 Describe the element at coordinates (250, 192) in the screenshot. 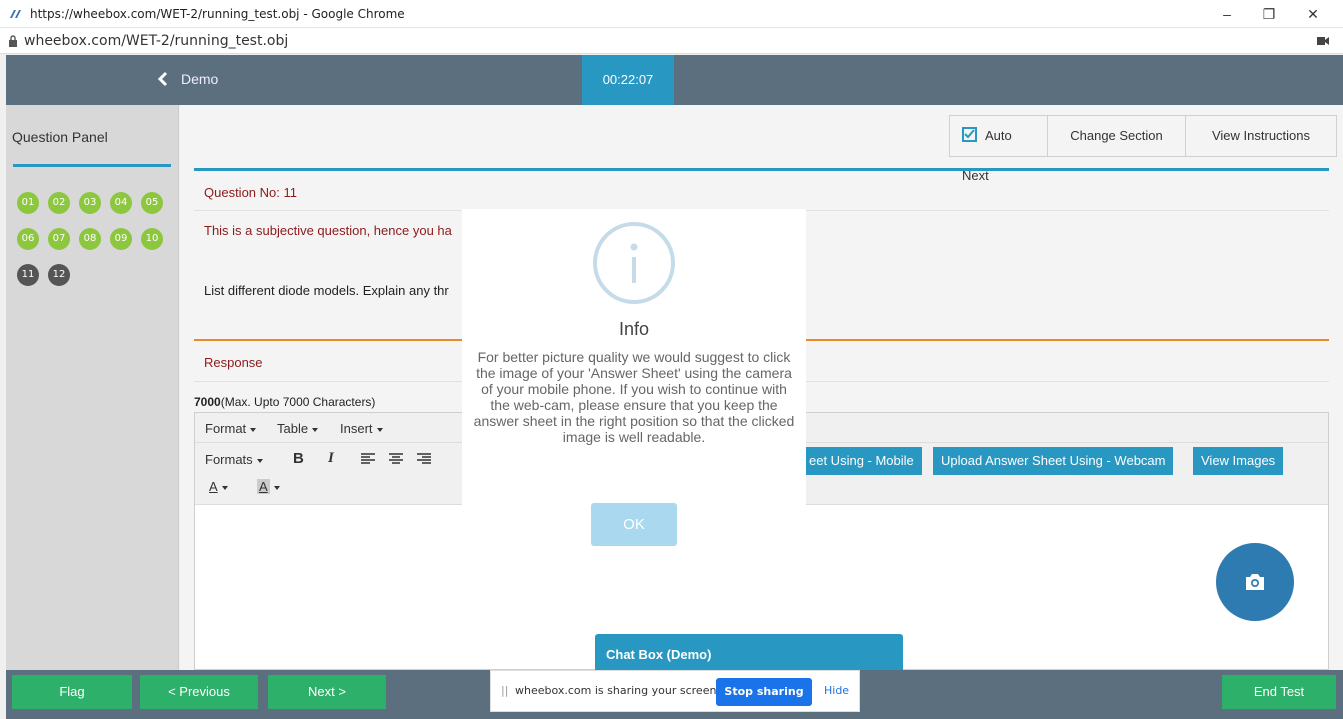

I see `question-number: Question No: 11` at that location.